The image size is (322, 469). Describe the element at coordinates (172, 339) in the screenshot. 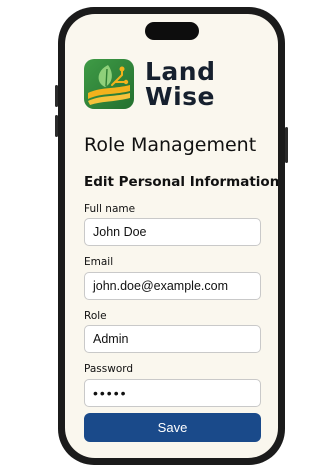

I see `role-input: Admin` at that location.